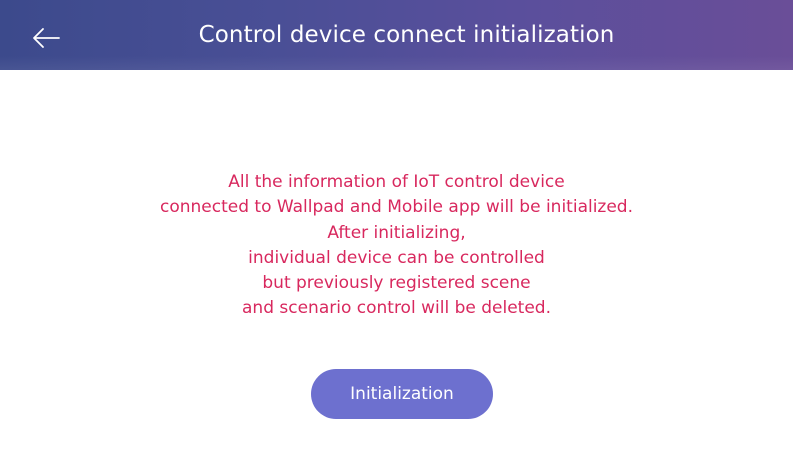 This screenshot has height=468, width=793. What do you see at coordinates (406, 35) in the screenshot?
I see `page-title: Control device connect initialization` at bounding box center [406, 35].